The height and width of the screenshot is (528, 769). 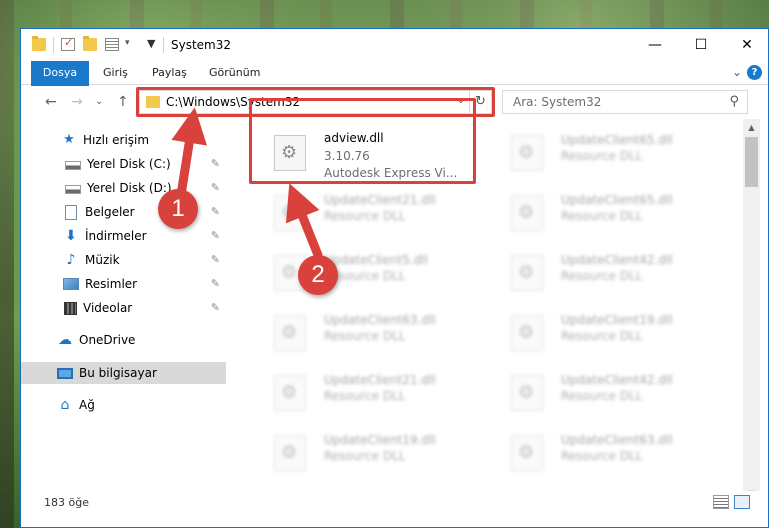 I want to click on sidebar-item-label: Yerel Disk (C:), so click(x=129, y=164).